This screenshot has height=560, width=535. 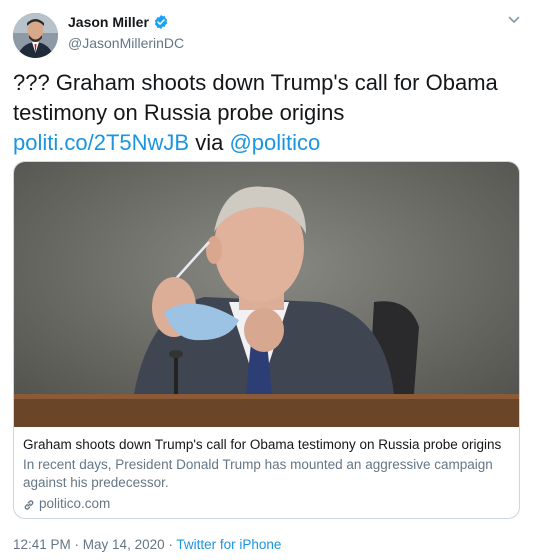 I want to click on author-handle: @JasonMillerinDC, so click(x=126, y=43).